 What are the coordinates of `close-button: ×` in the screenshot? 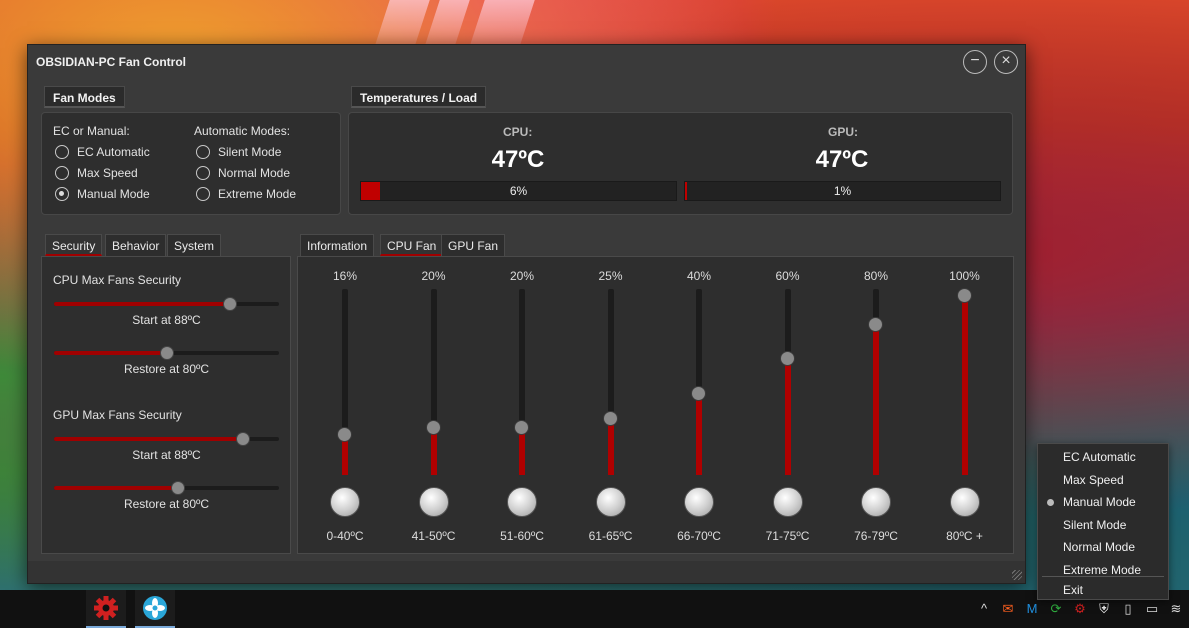 It's located at (1006, 62).